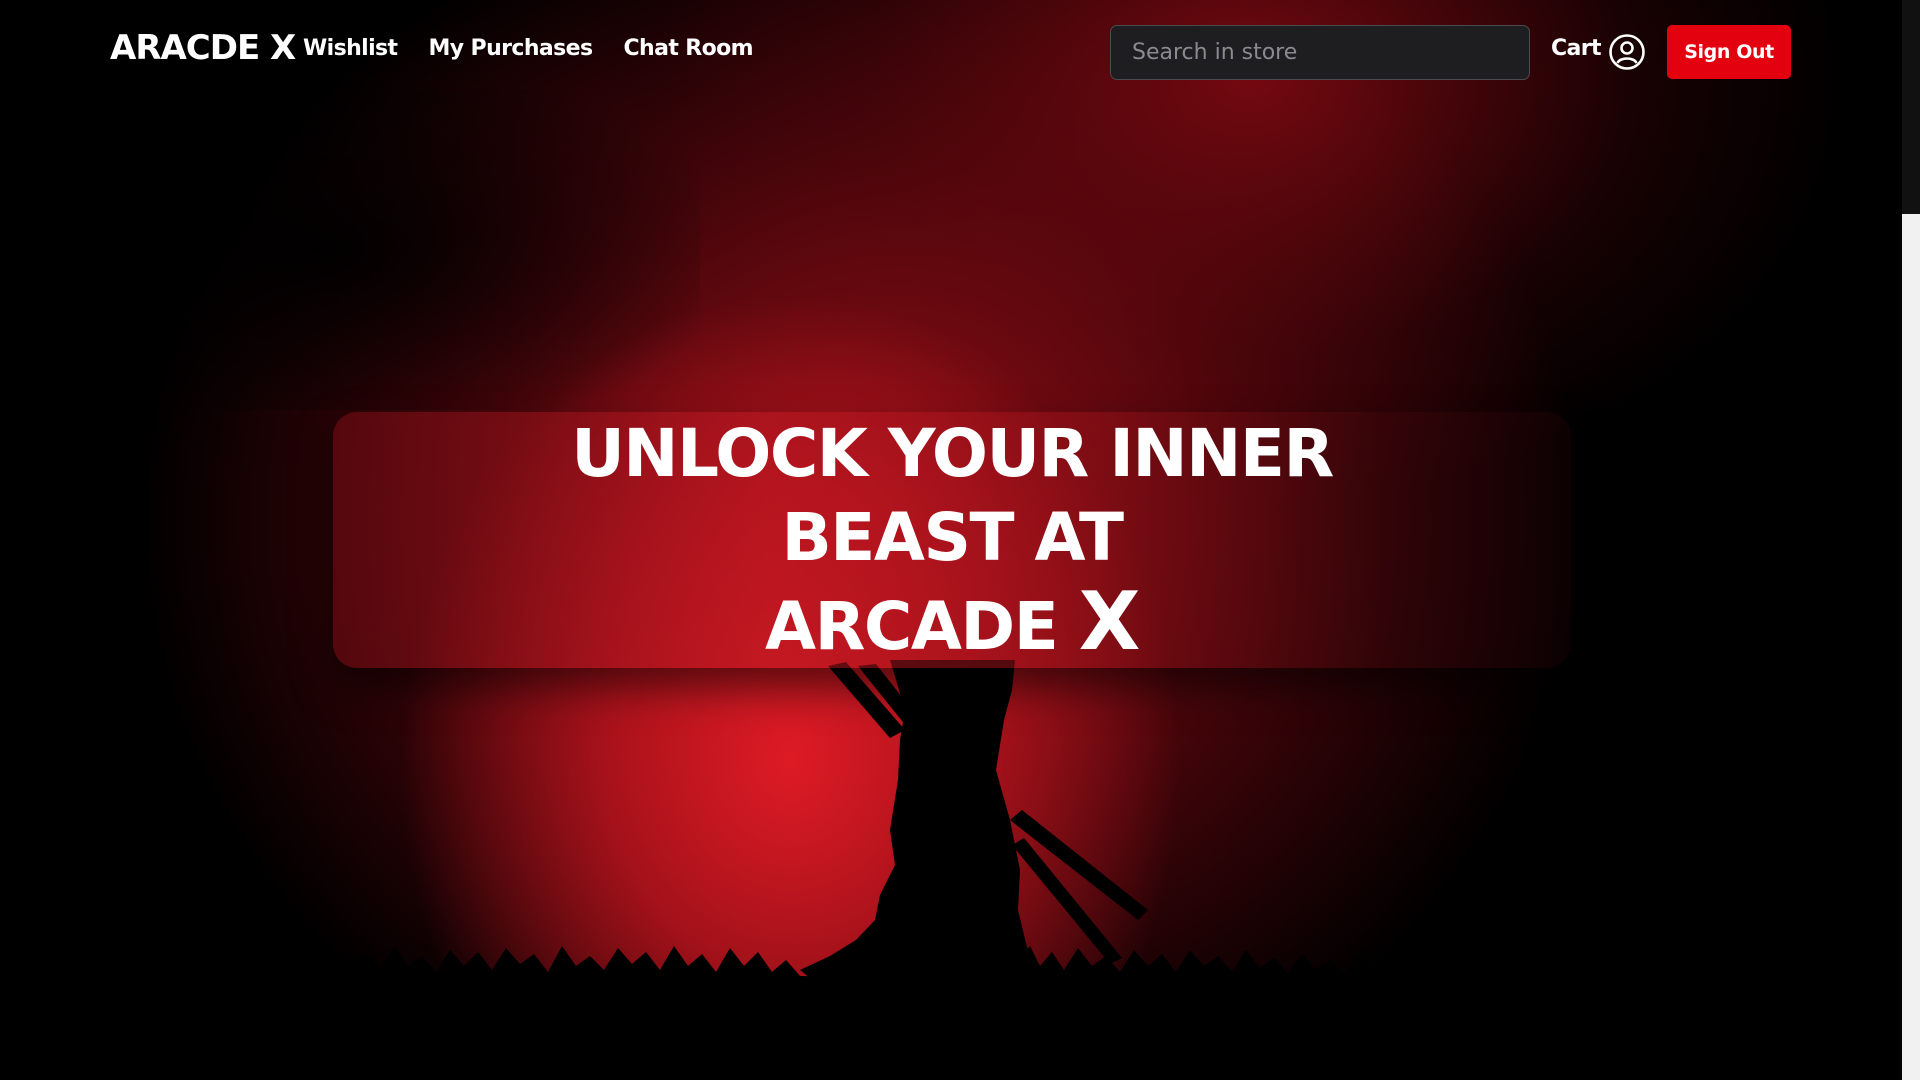 This screenshot has width=1920, height=1080. I want to click on sign-out-button: Sign Out, so click(1729, 52).